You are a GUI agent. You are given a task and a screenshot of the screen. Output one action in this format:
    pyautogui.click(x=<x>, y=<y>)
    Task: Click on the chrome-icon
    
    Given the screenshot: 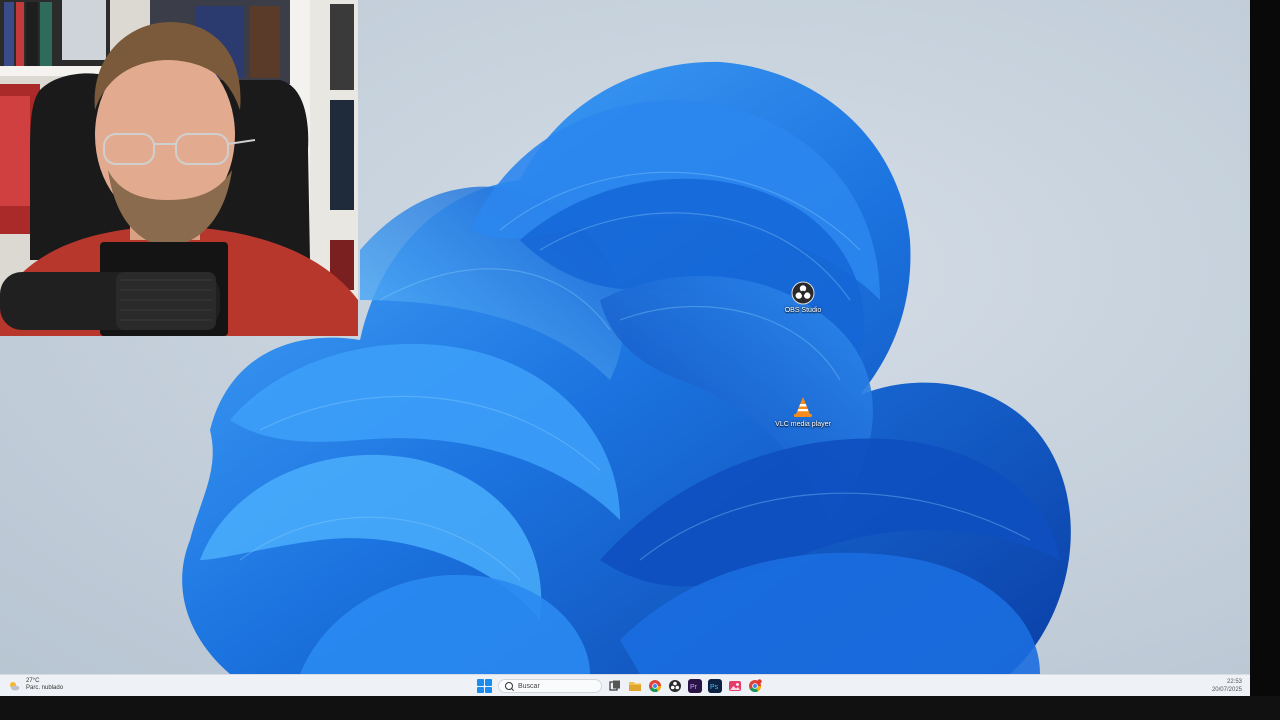 What is the action you would take?
    pyautogui.click(x=655, y=686)
    